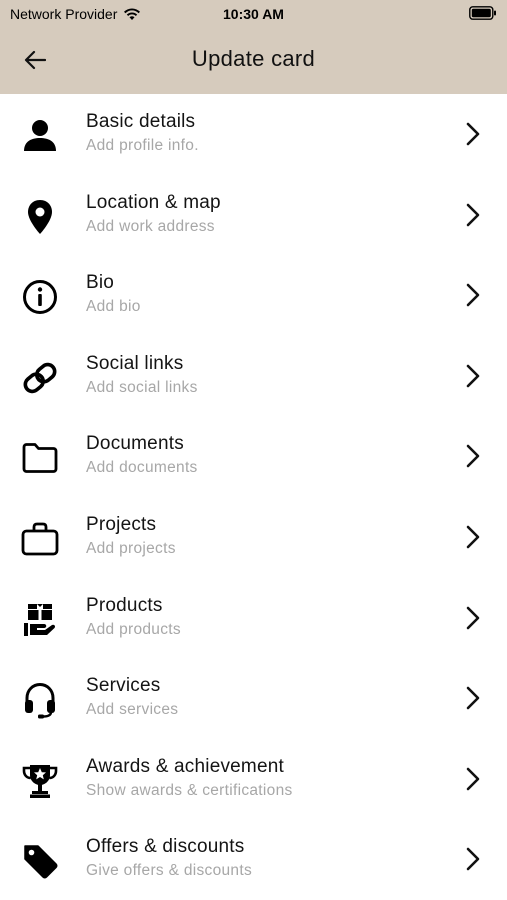 The image size is (507, 900). I want to click on item-label: Documents, so click(135, 444).